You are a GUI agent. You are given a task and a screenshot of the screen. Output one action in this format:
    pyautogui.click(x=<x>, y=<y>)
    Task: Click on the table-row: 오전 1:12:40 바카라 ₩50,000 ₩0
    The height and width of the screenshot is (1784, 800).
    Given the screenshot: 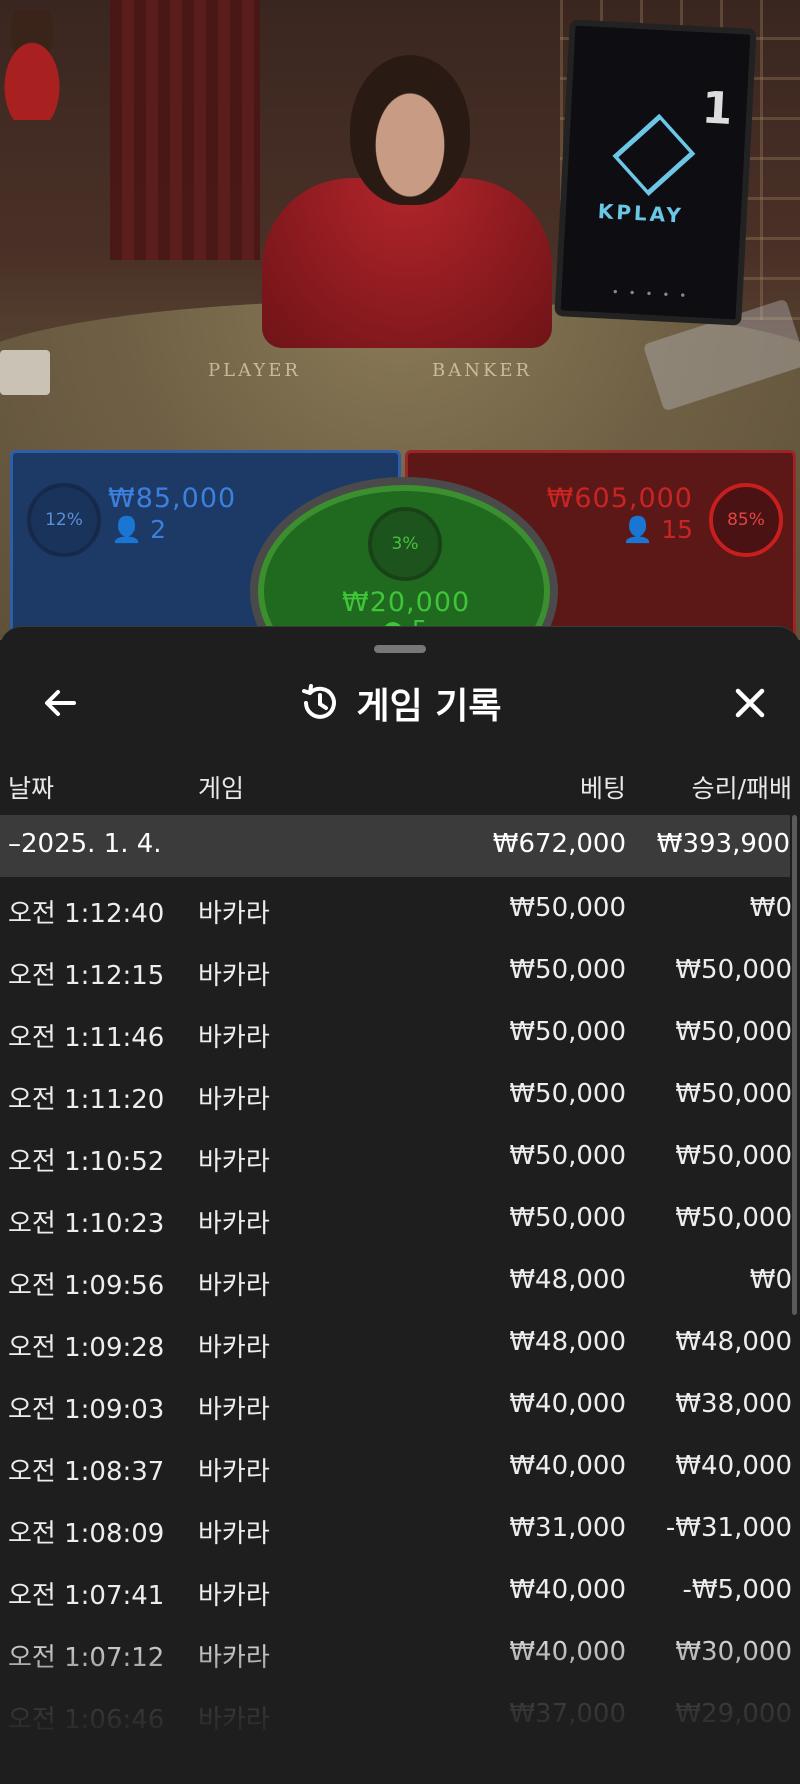 What is the action you would take?
    pyautogui.click(x=400, y=908)
    